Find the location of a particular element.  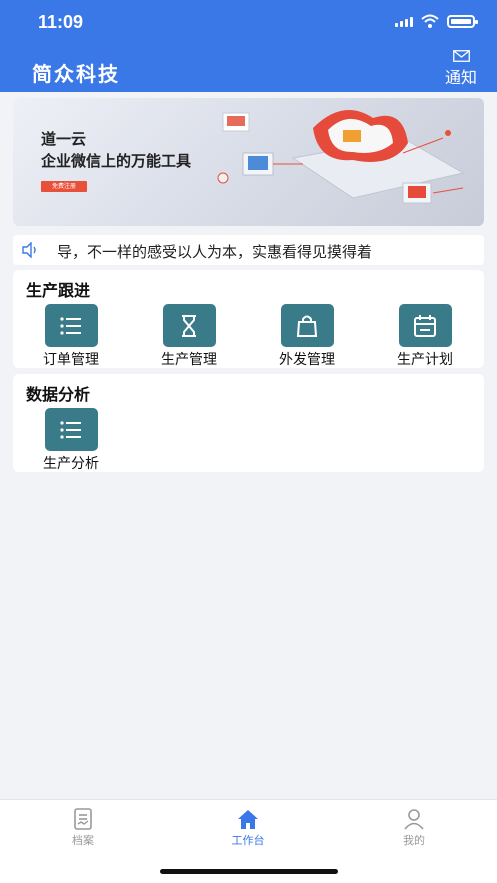

item-label: 生产分析 is located at coordinates (71, 464).